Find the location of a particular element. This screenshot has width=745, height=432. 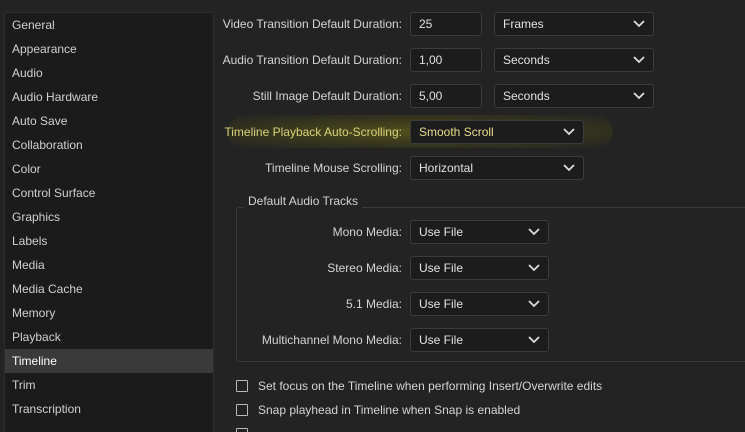

sidebar-item-label: Labels is located at coordinates (30, 241).